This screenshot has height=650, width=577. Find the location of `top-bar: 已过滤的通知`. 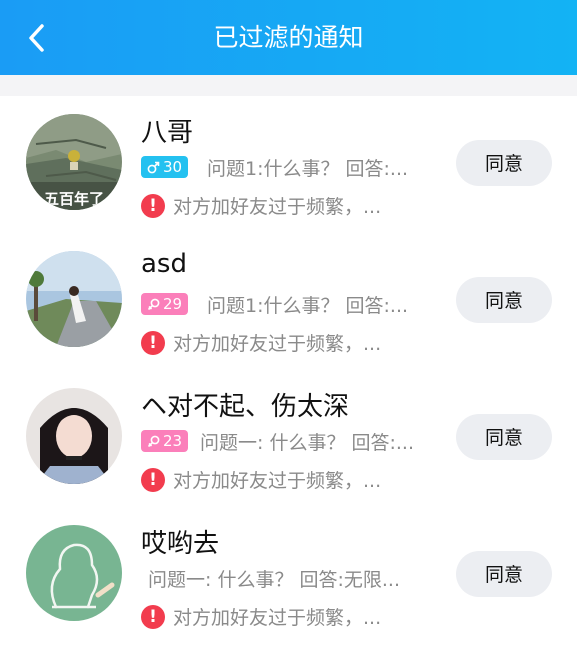

top-bar: 已过滤的通知 is located at coordinates (288, 37).